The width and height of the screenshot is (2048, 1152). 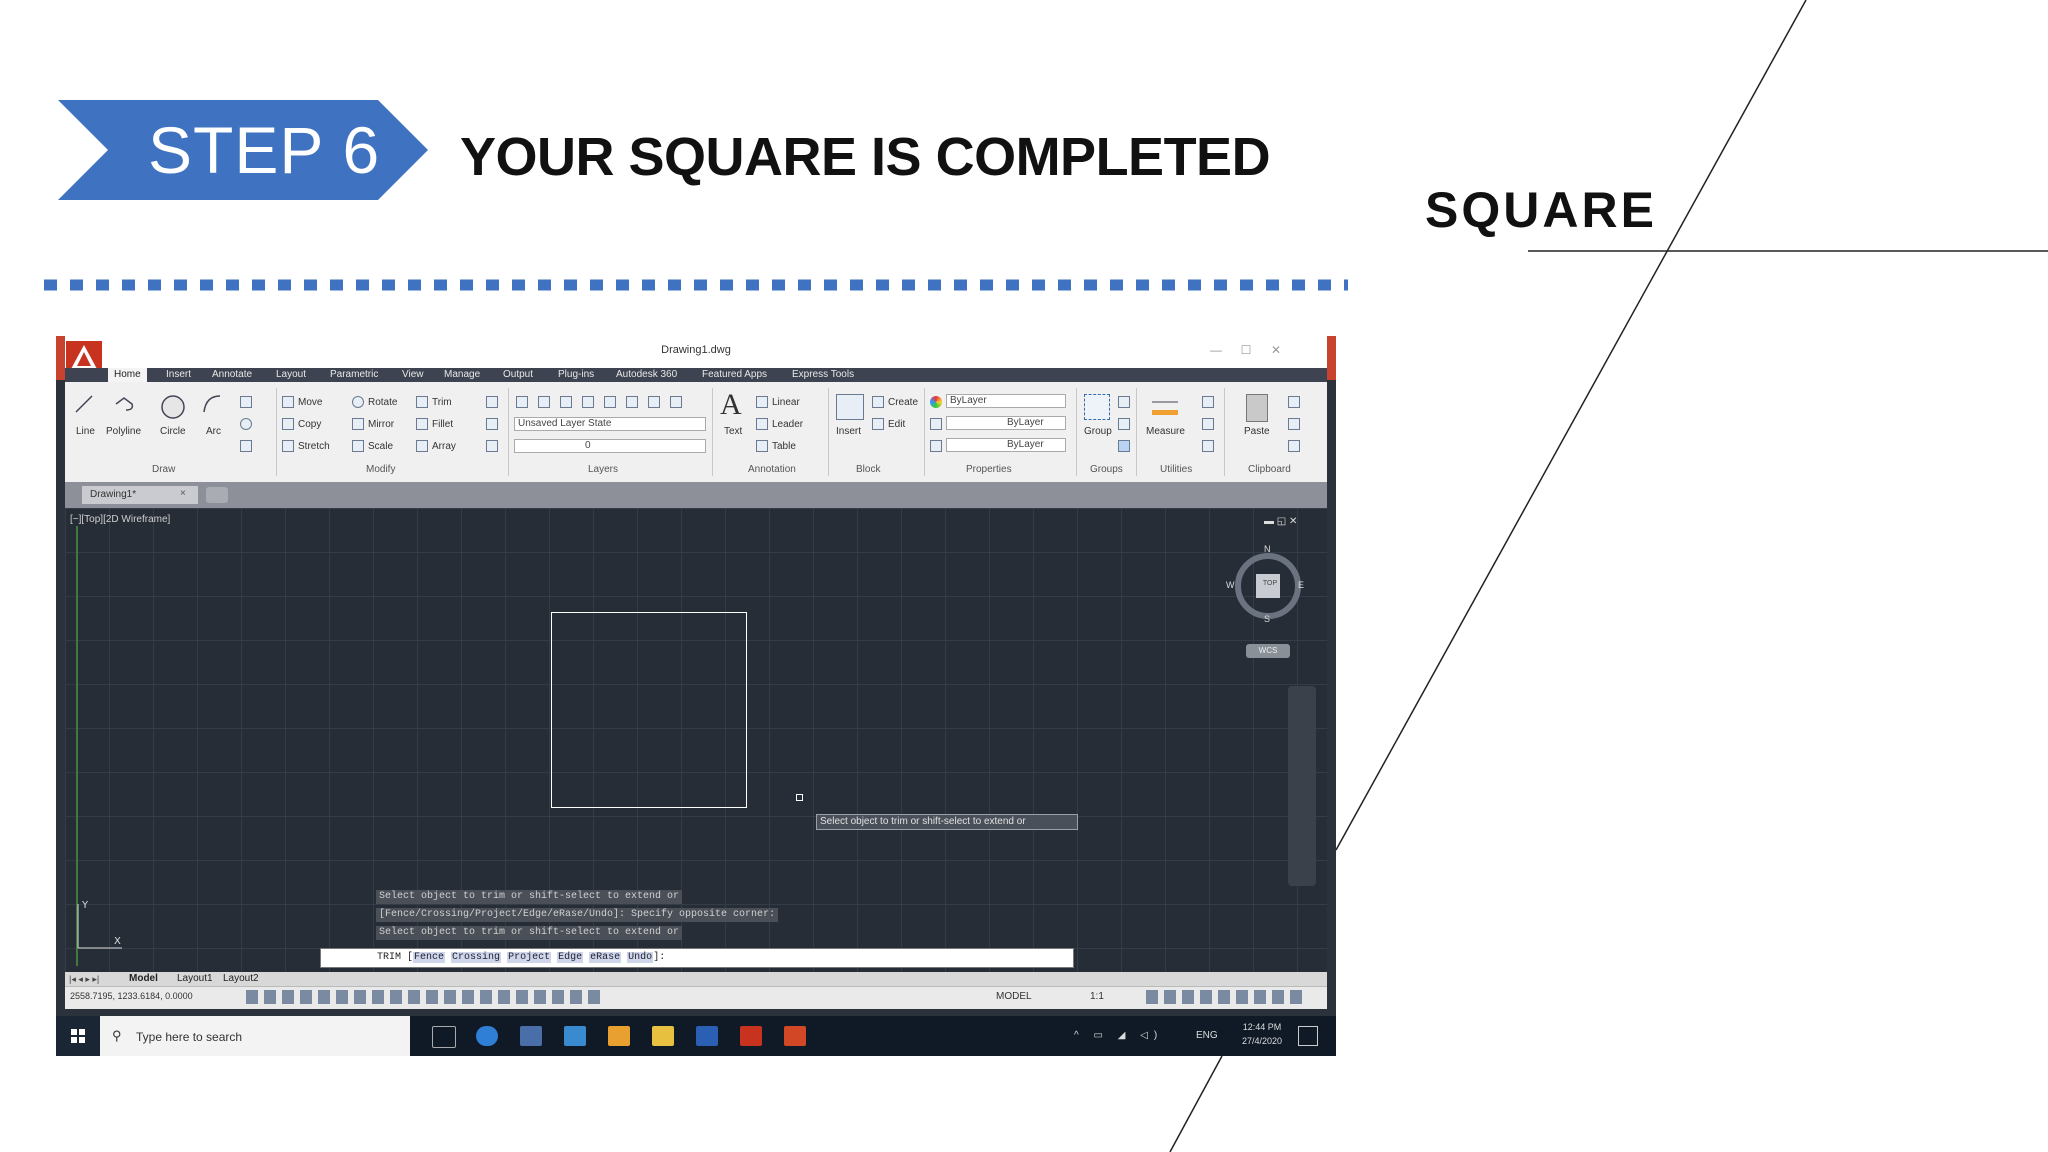 I want to click on lineweight-icon, so click(x=936, y=424).